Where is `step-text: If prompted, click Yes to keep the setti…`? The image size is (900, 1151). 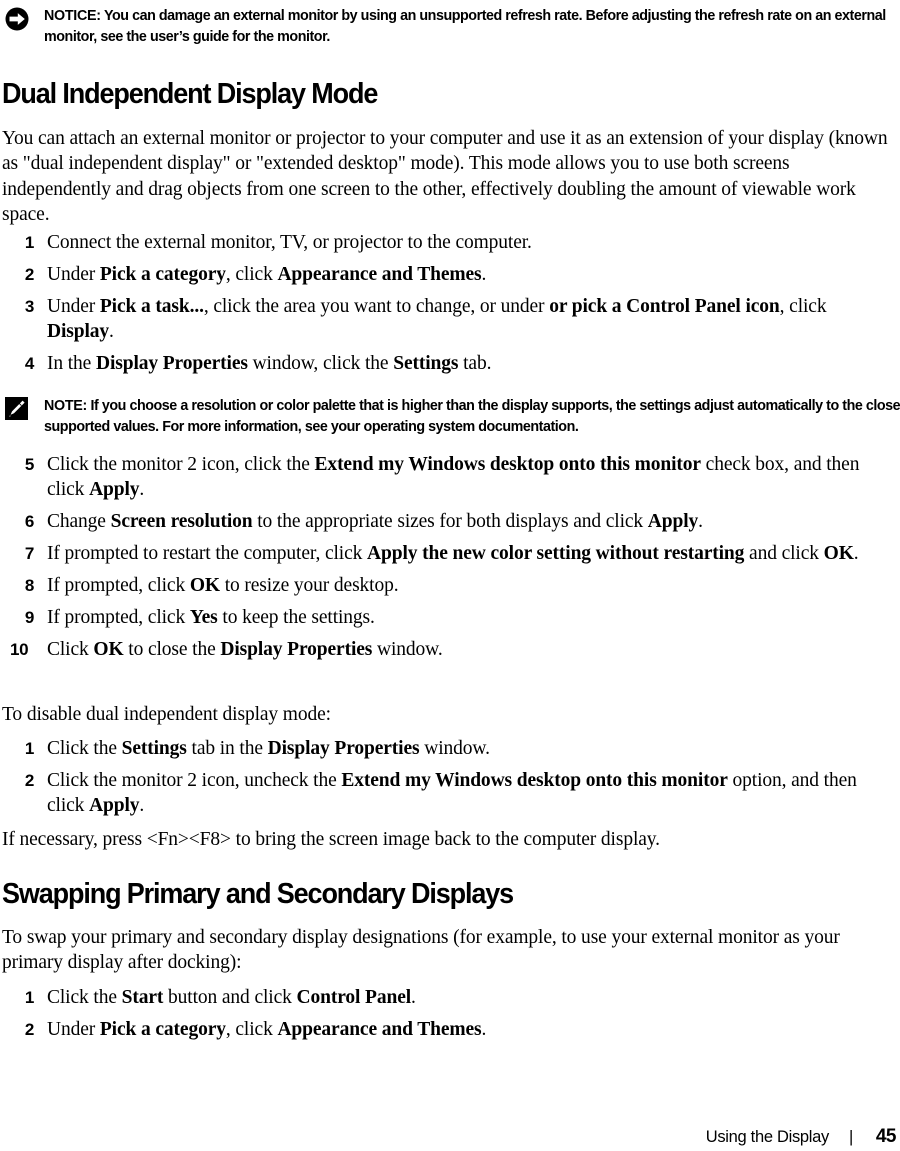 step-text: If prompted, click Yes to keep the setti… is located at coordinates (211, 618).